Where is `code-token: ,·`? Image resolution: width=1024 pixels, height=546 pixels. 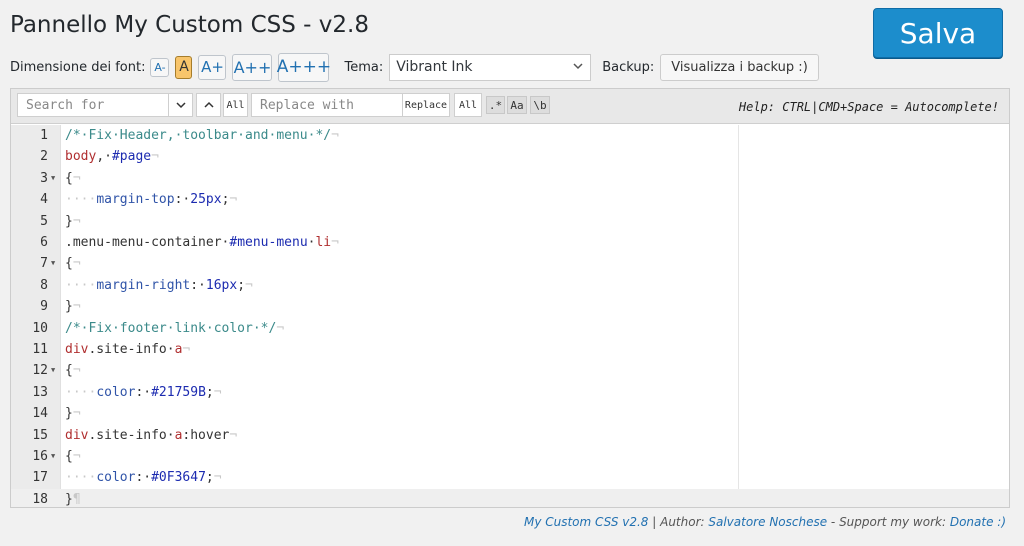
code-token: ,· is located at coordinates (104, 157).